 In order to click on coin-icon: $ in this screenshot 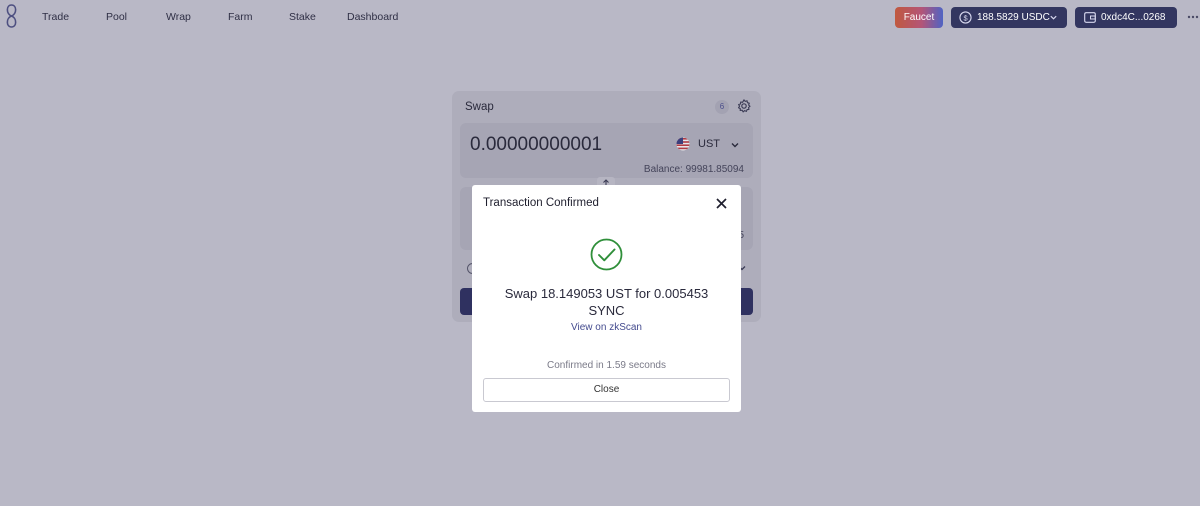, I will do `click(965, 17)`.